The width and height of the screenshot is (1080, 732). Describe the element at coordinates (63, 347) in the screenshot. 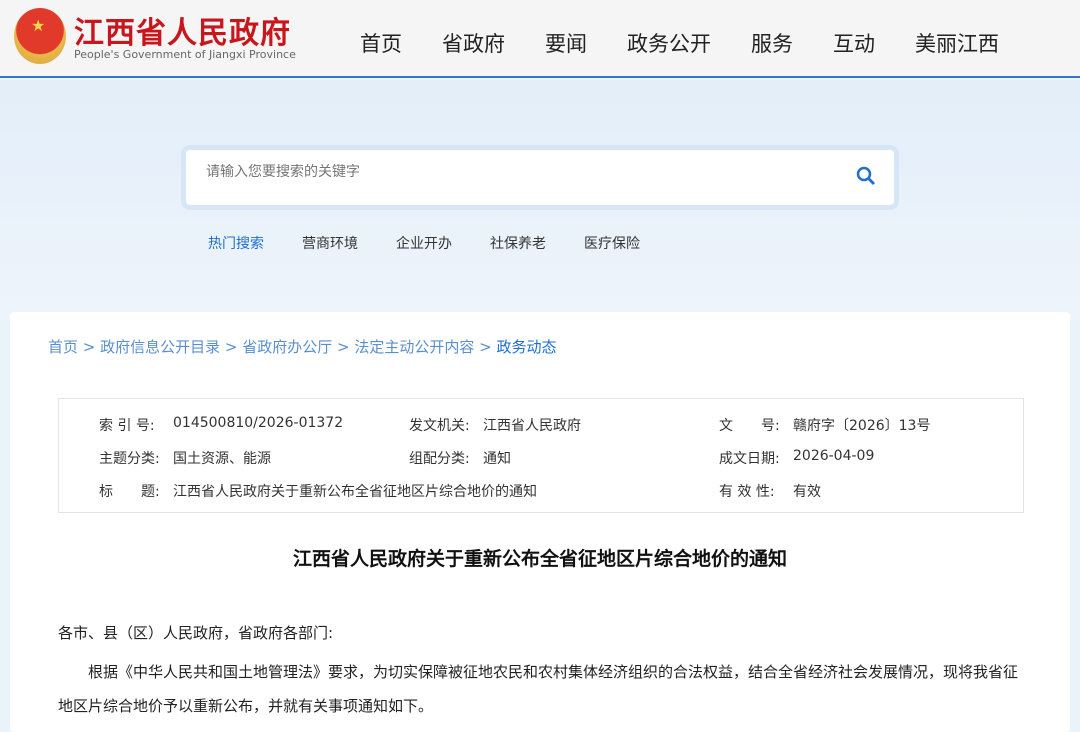

I see `breadcrumb-link: 首页` at that location.